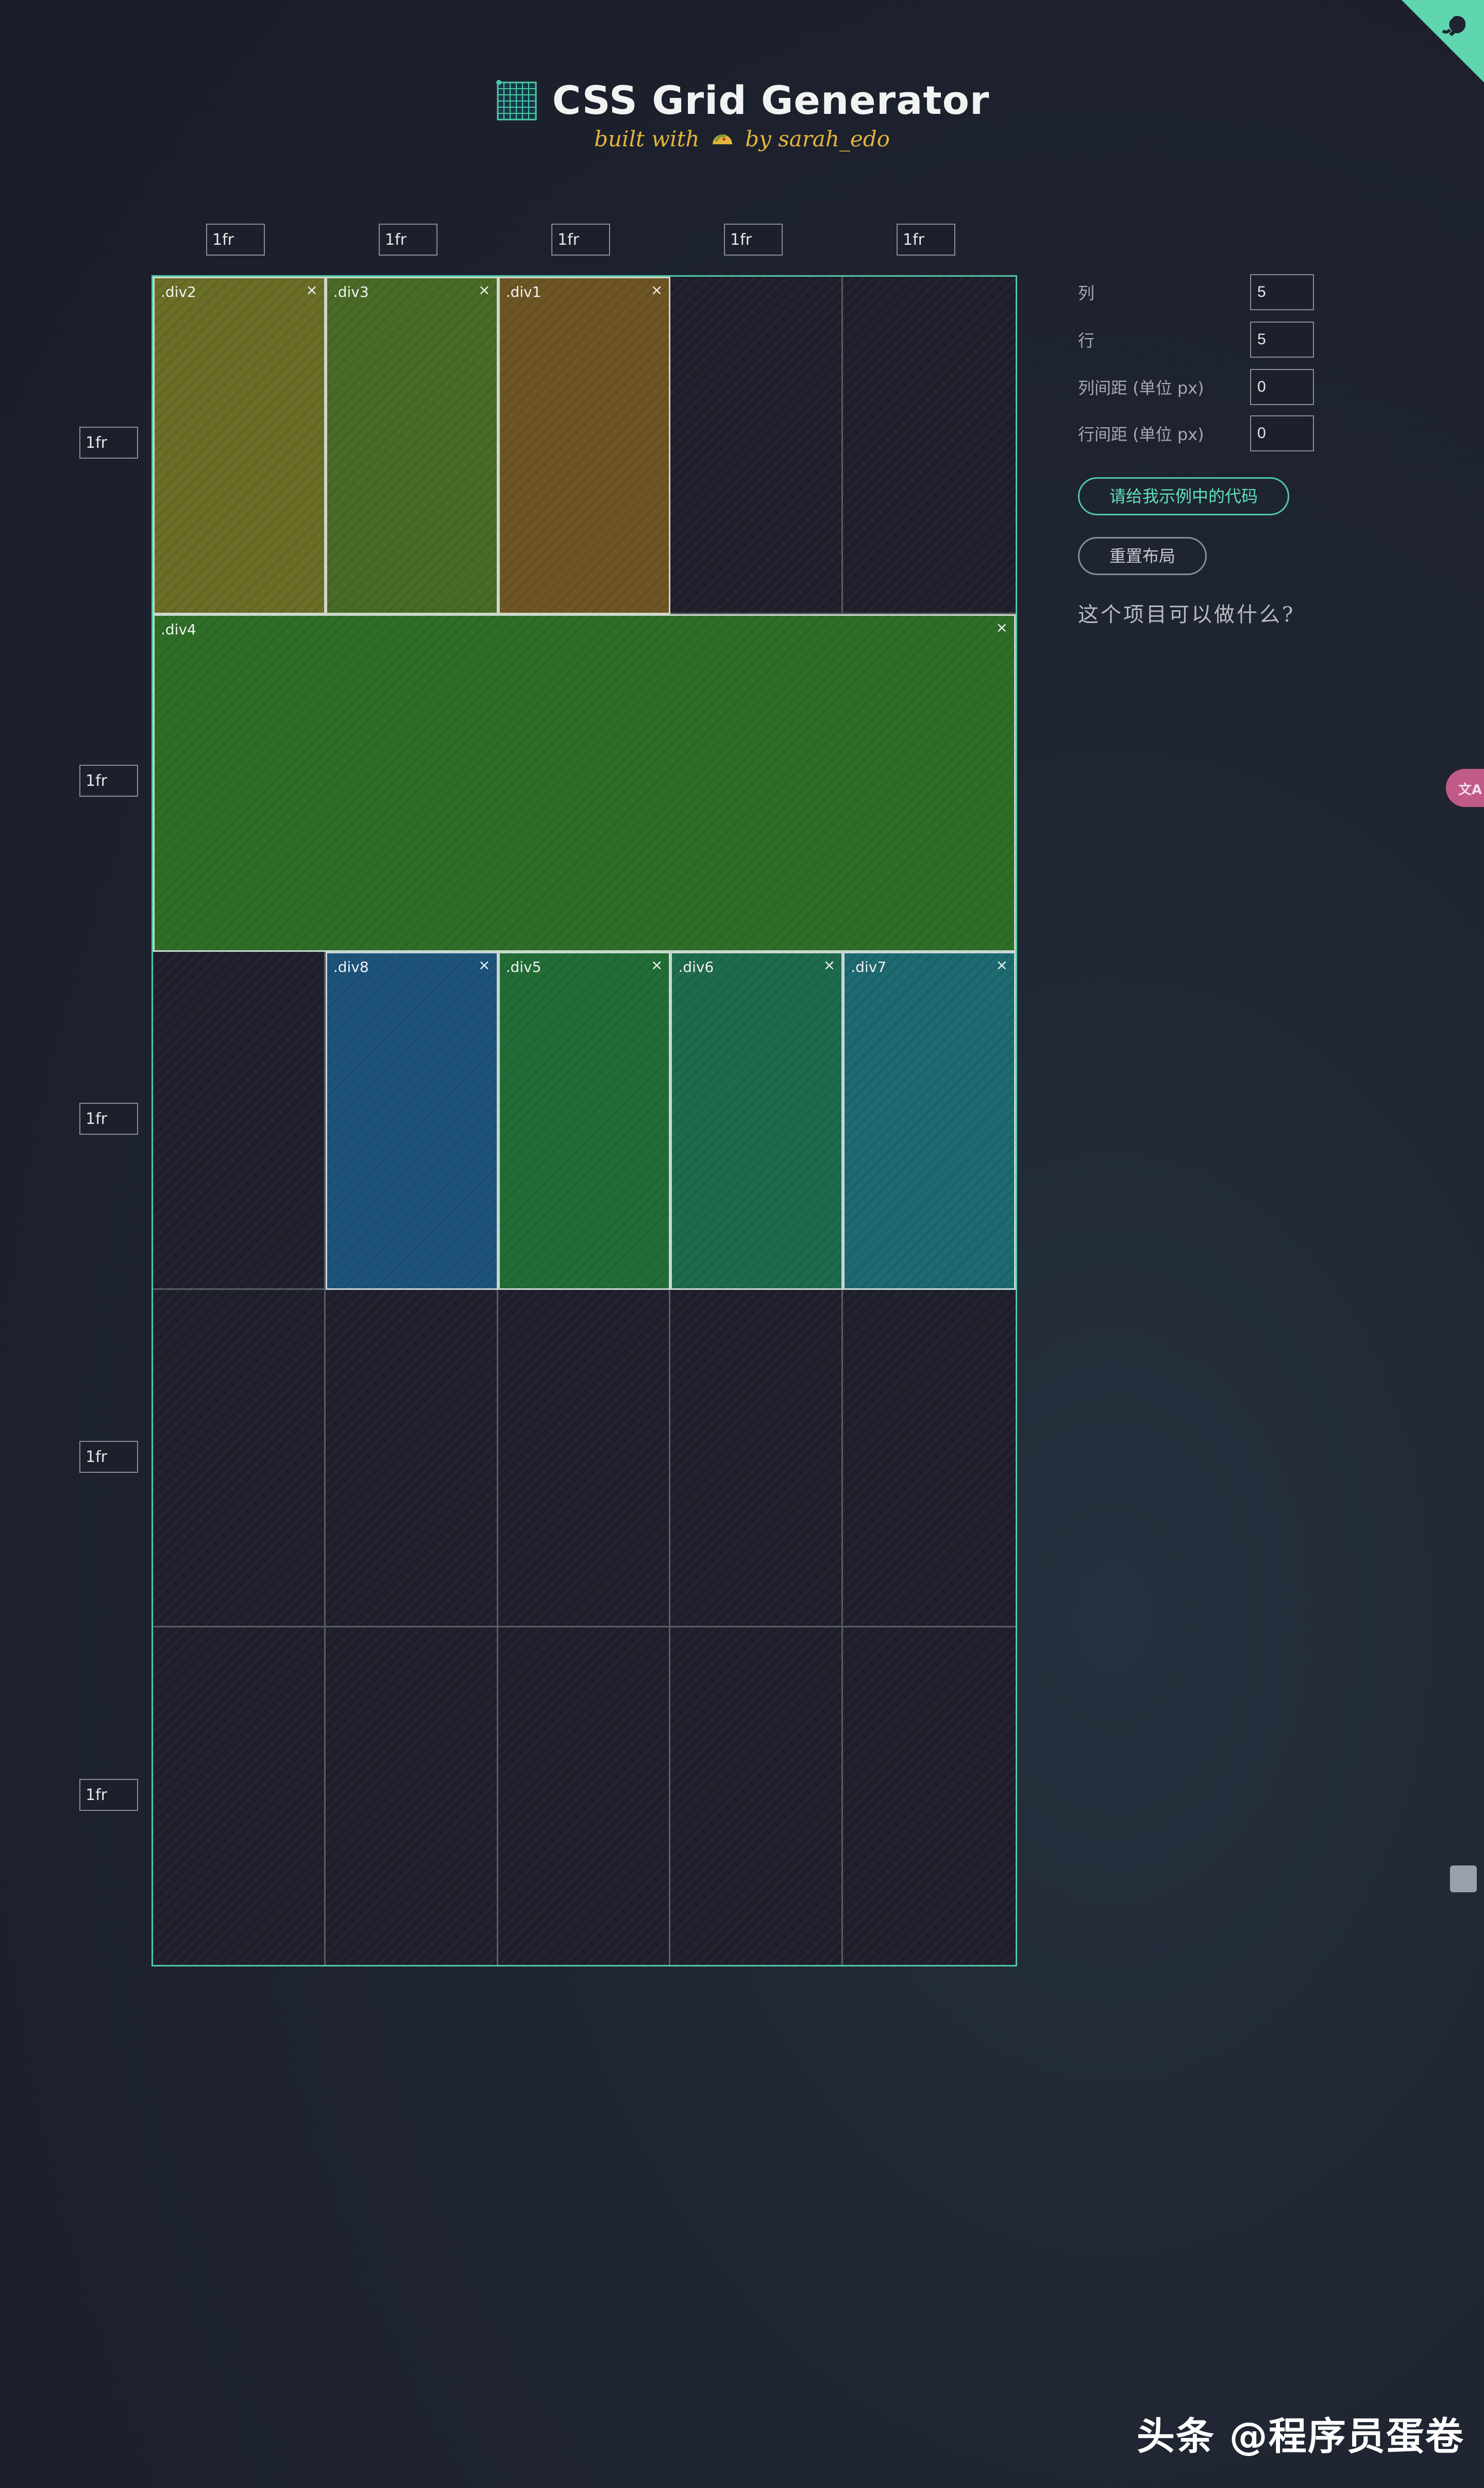  What do you see at coordinates (1282, 433) in the screenshot?
I see `row-gap-input` at bounding box center [1282, 433].